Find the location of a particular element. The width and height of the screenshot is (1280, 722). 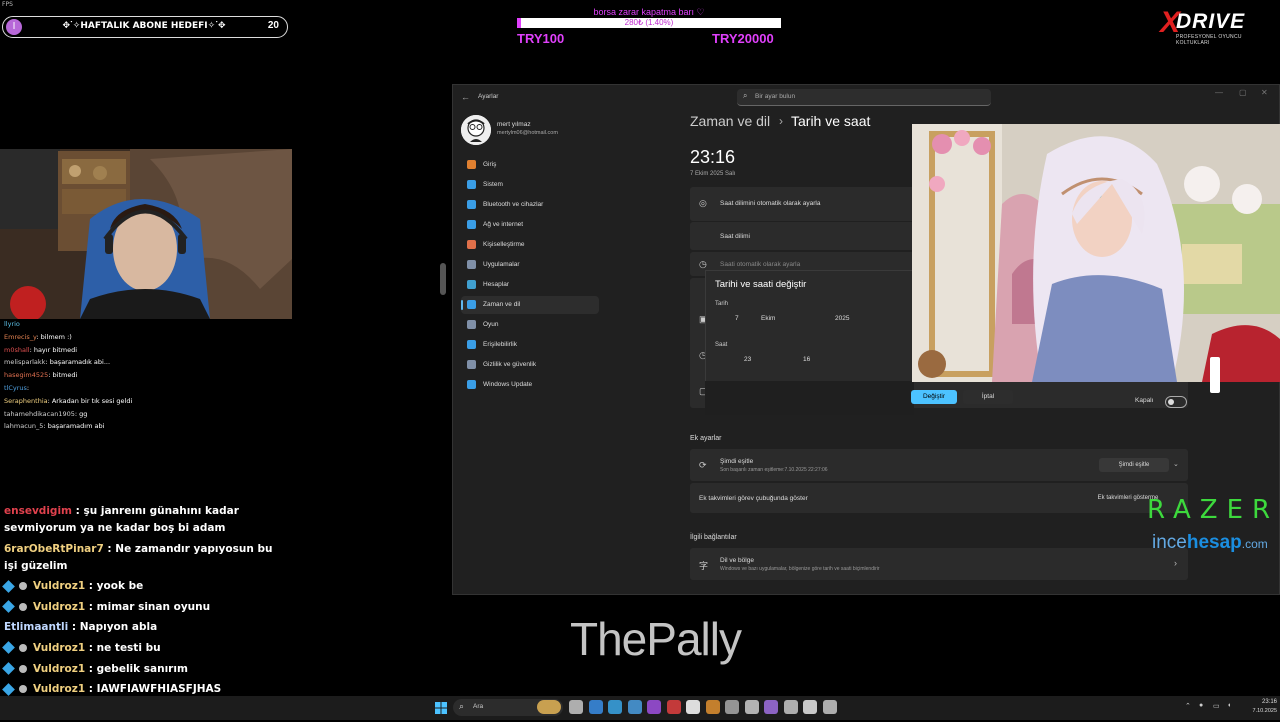

sidebar-item-11: Windows Update is located at coordinates (530, 385).